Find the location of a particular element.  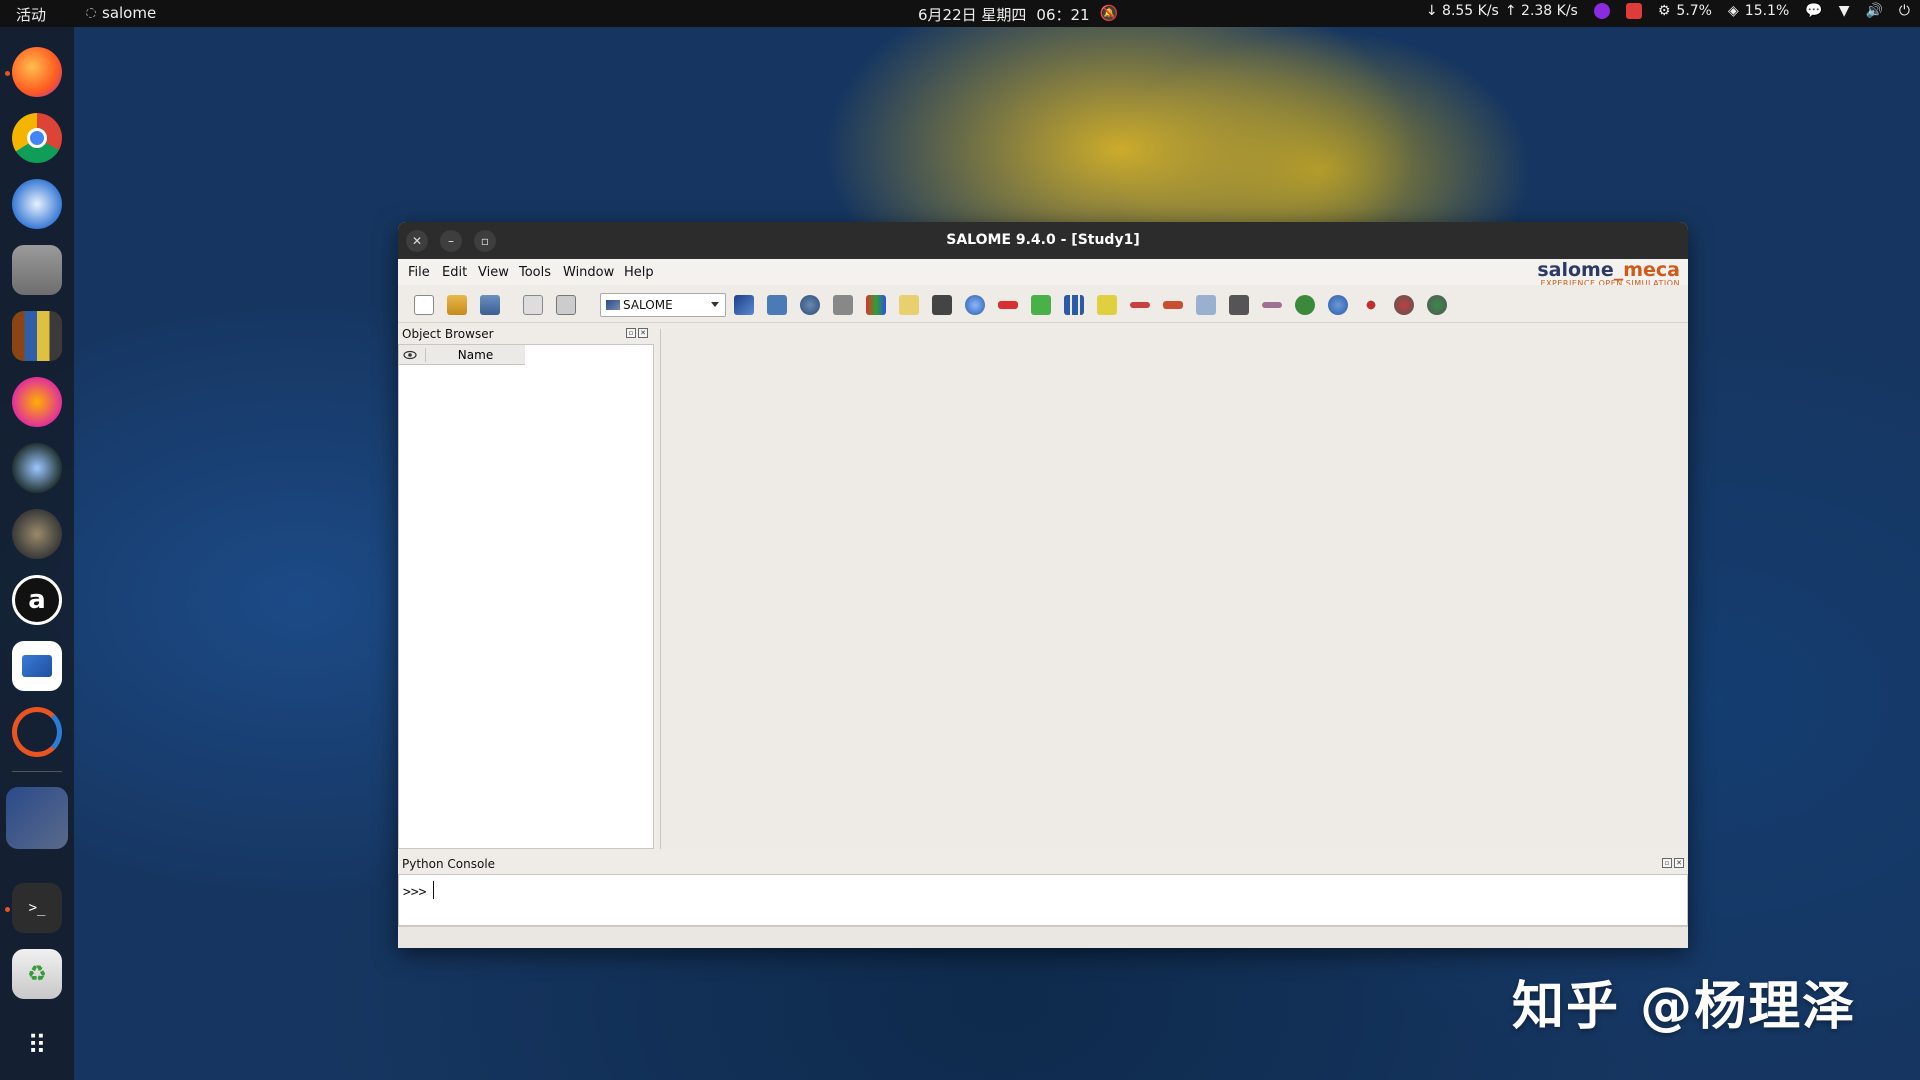

mail-app-icon is located at coordinates (37, 666).